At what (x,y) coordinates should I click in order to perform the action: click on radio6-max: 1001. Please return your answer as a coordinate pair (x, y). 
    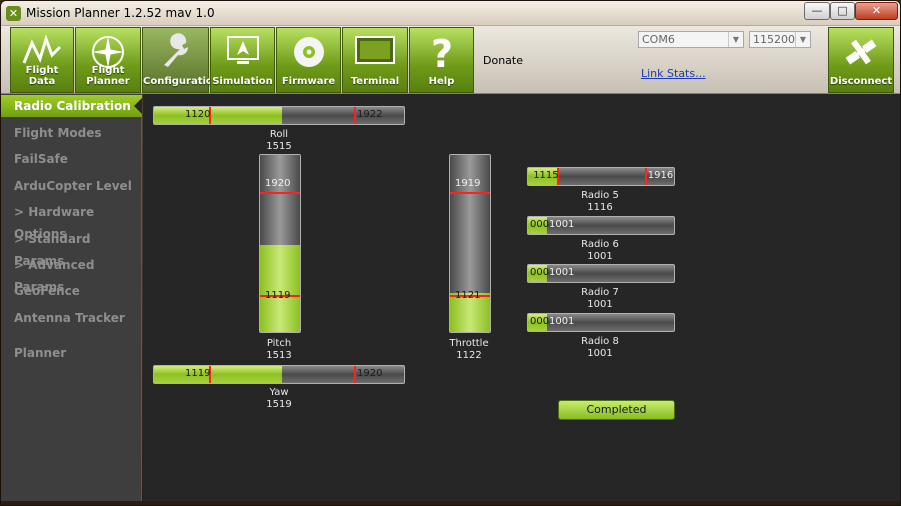
    Looking at the image, I should click on (561, 224).